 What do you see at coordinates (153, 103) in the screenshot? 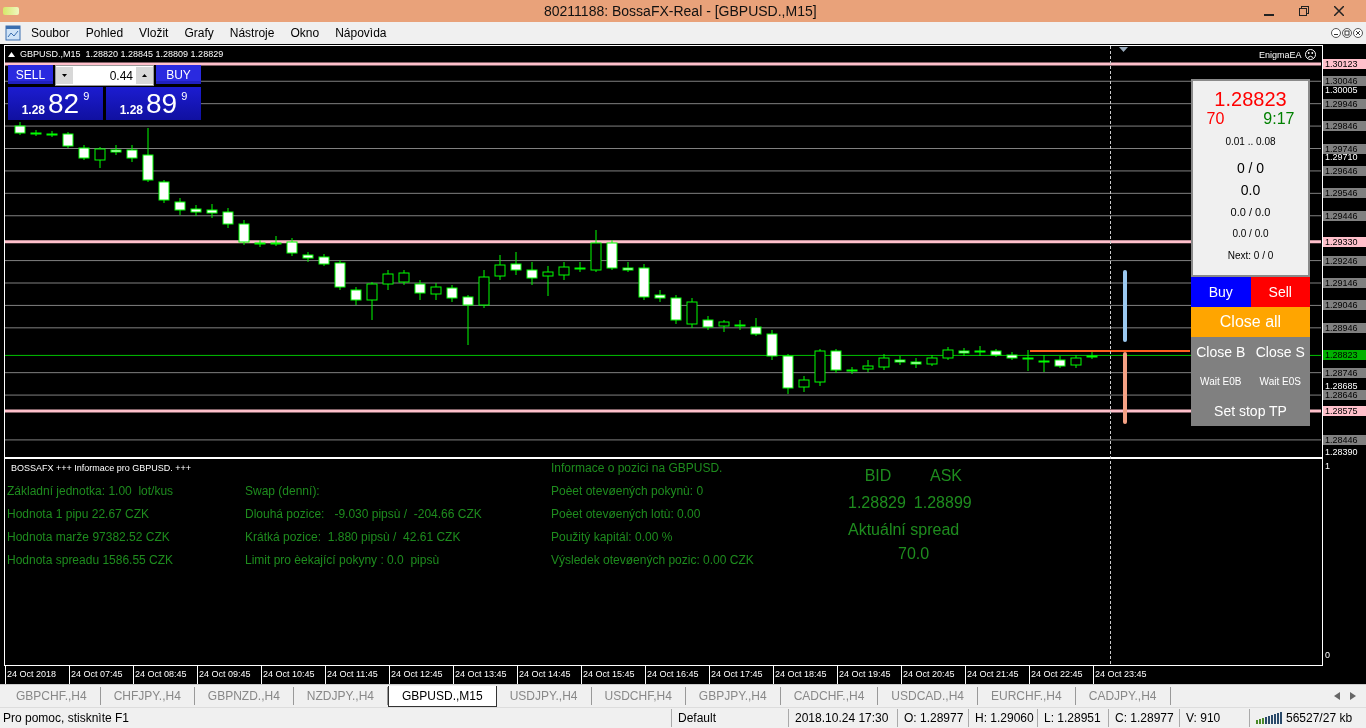
I see `ask-price-button: 1.28 89$^{9}$` at bounding box center [153, 103].